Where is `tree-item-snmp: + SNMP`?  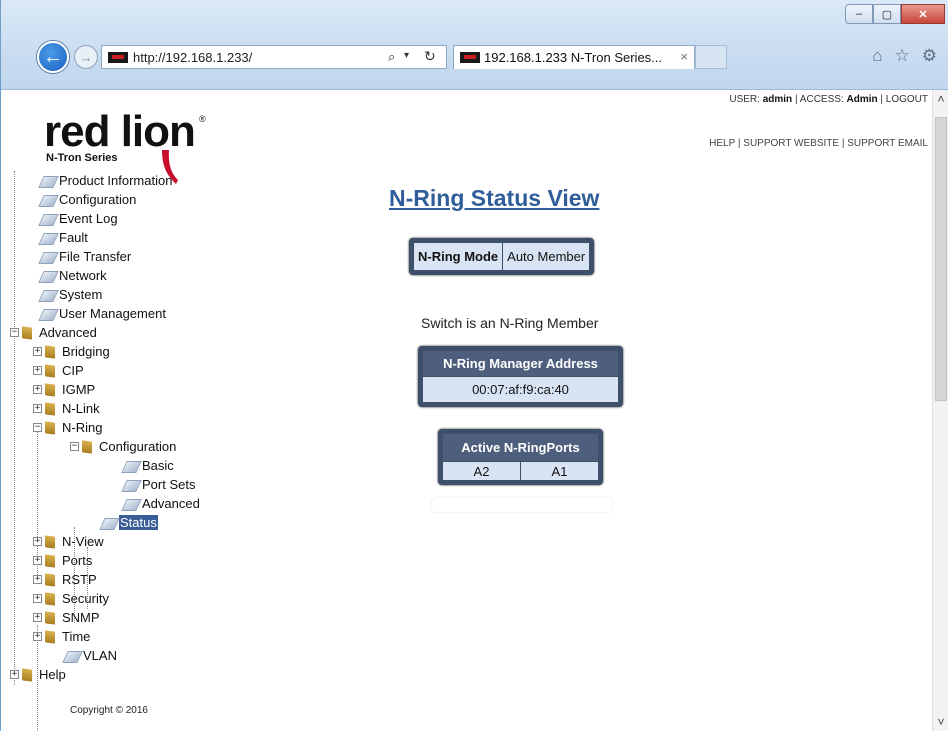 tree-item-snmp: + SNMP is located at coordinates (67, 617).